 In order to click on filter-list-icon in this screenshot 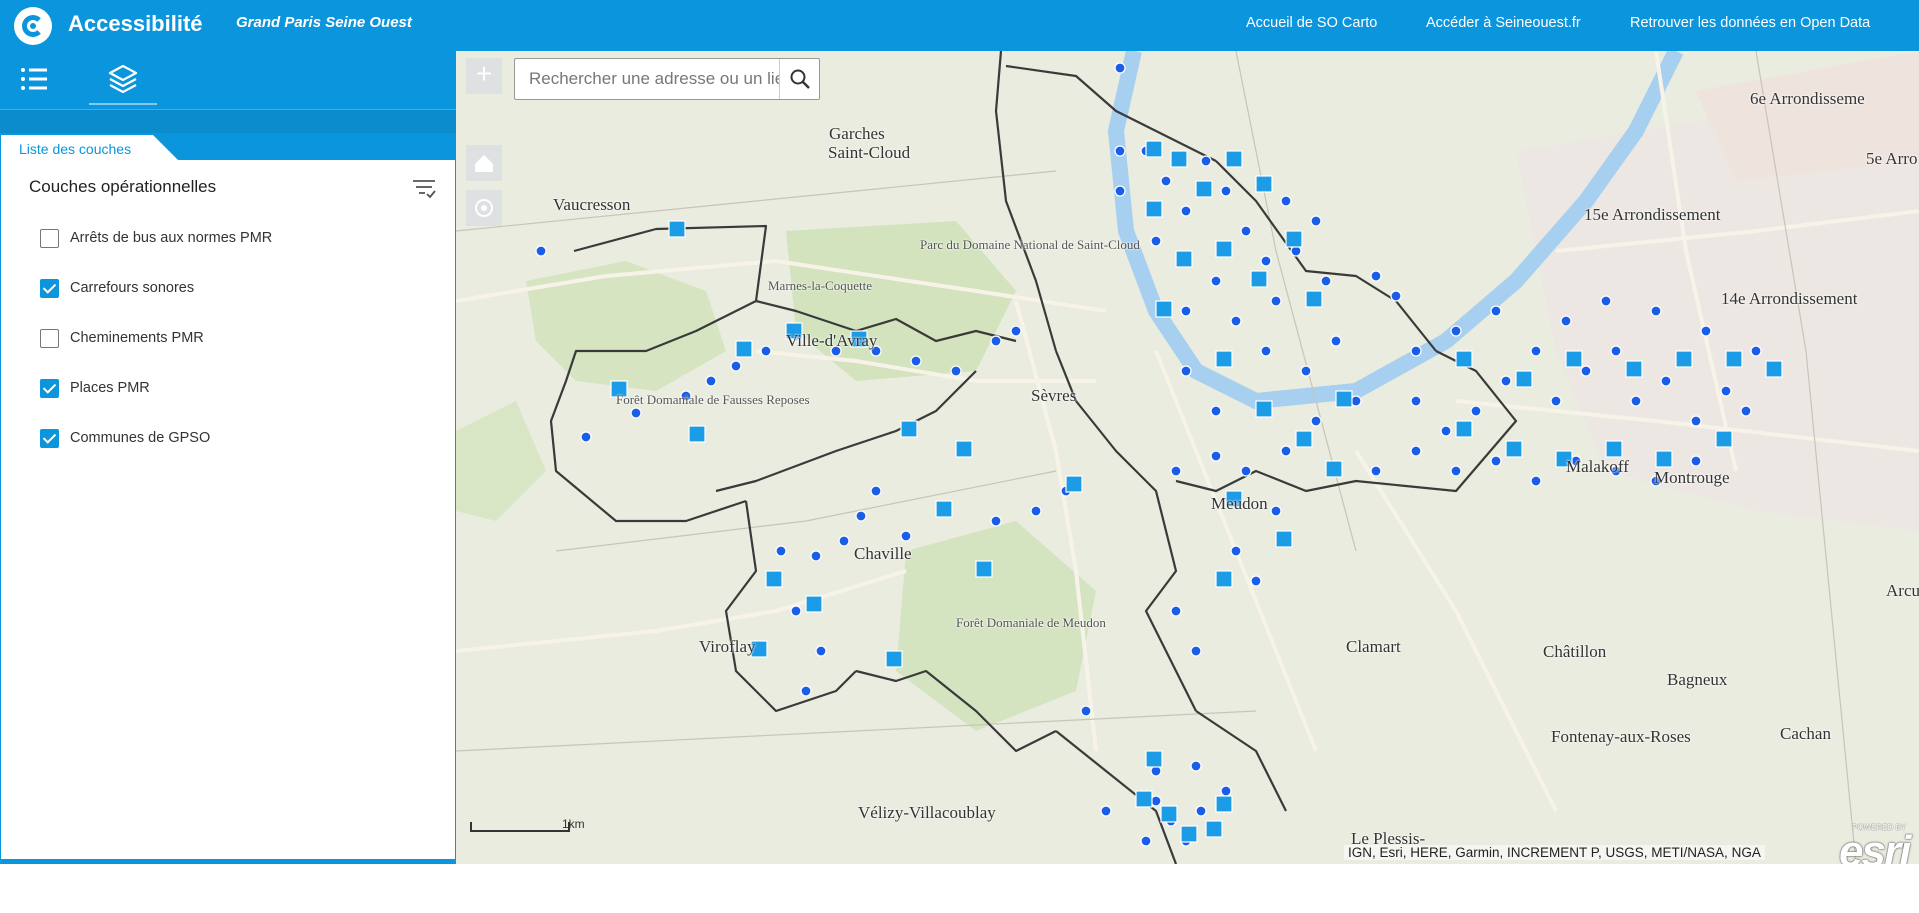, I will do `click(424, 189)`.